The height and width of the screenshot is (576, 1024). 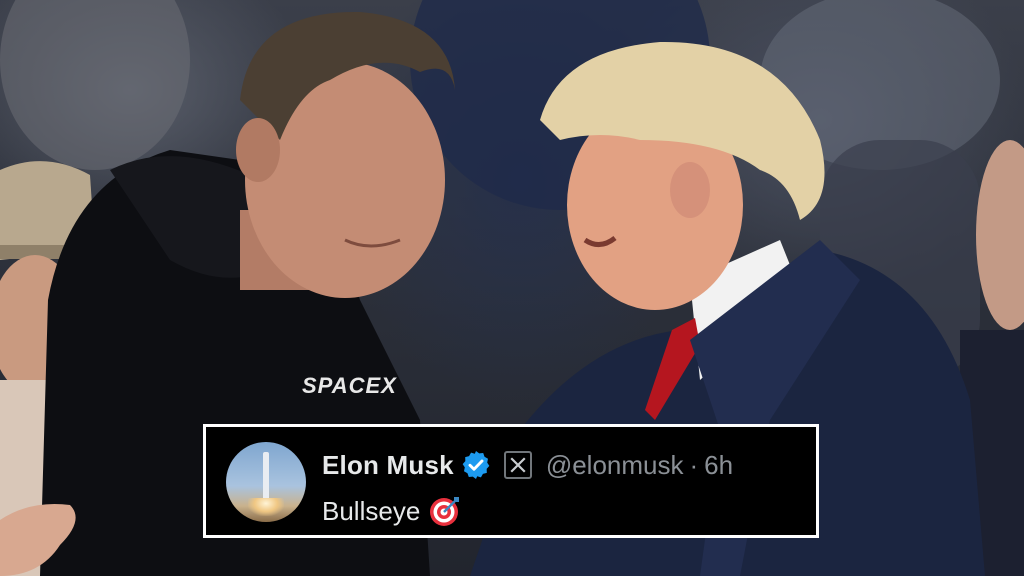 I want to click on user-handle: @elonmusk, so click(x=615, y=465).